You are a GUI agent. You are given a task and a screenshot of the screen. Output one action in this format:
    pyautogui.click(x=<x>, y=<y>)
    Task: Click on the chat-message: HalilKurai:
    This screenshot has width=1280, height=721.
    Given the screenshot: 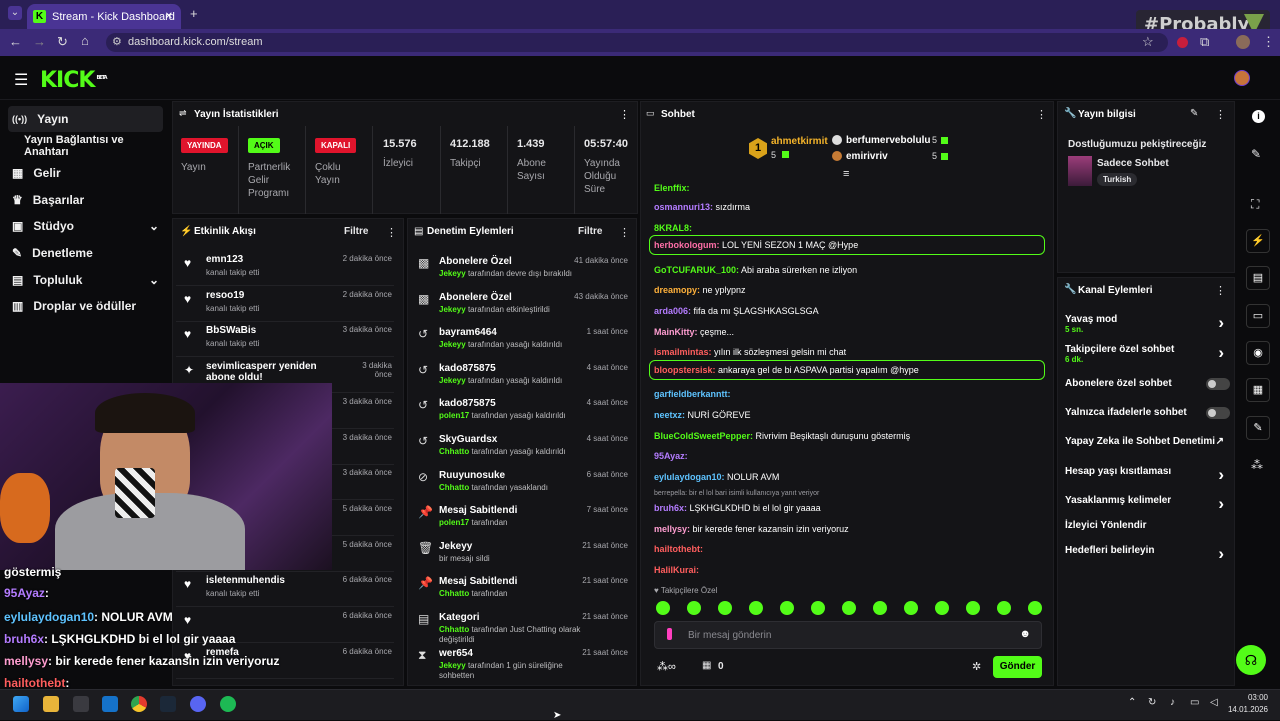 What is the action you would take?
    pyautogui.click(x=849, y=570)
    